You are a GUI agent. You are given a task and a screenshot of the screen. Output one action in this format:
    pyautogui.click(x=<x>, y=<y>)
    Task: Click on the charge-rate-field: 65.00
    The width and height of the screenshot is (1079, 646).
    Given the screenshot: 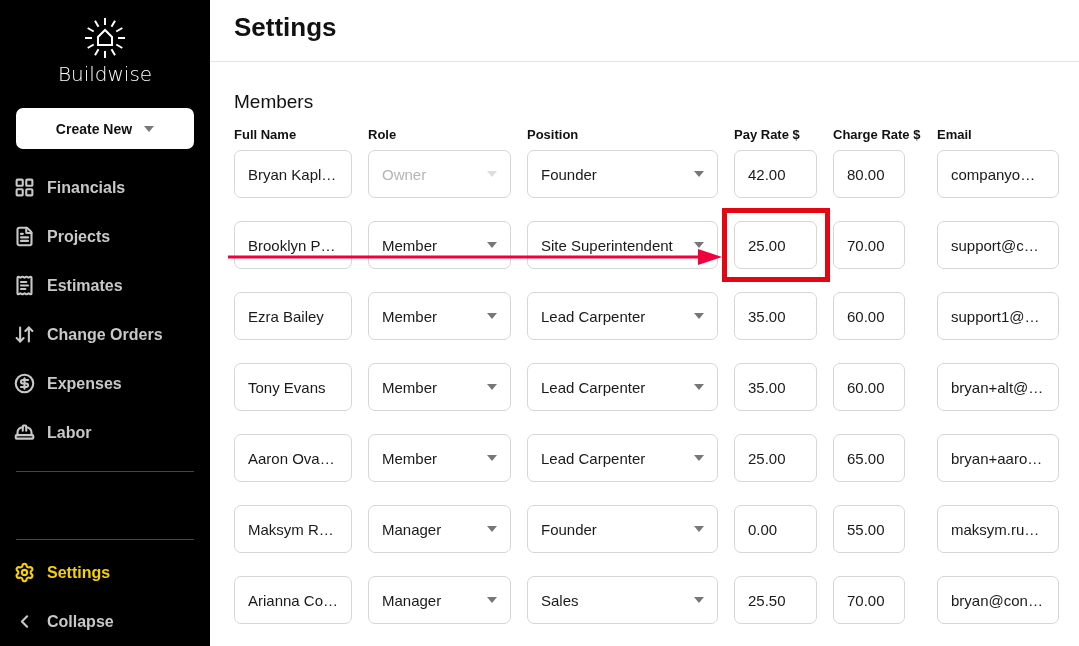 What is the action you would take?
    pyautogui.click(x=869, y=458)
    